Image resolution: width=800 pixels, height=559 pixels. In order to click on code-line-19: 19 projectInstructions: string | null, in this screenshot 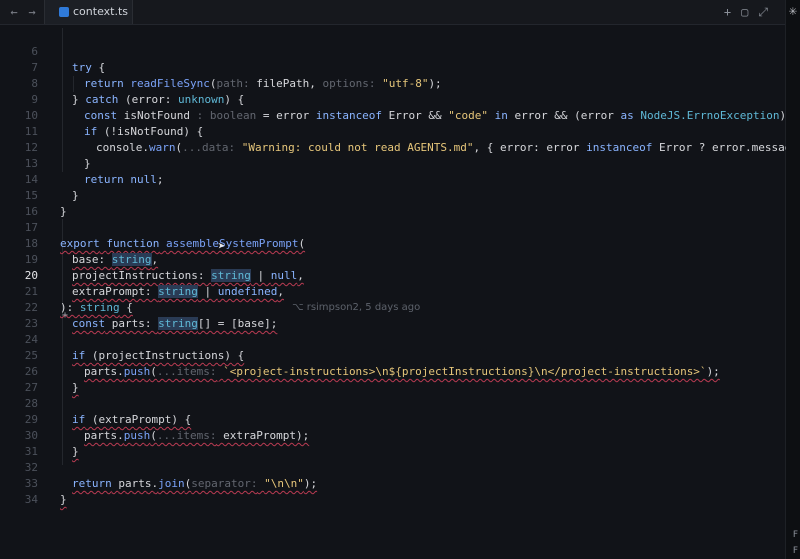, I will do `click(164, 267)`.